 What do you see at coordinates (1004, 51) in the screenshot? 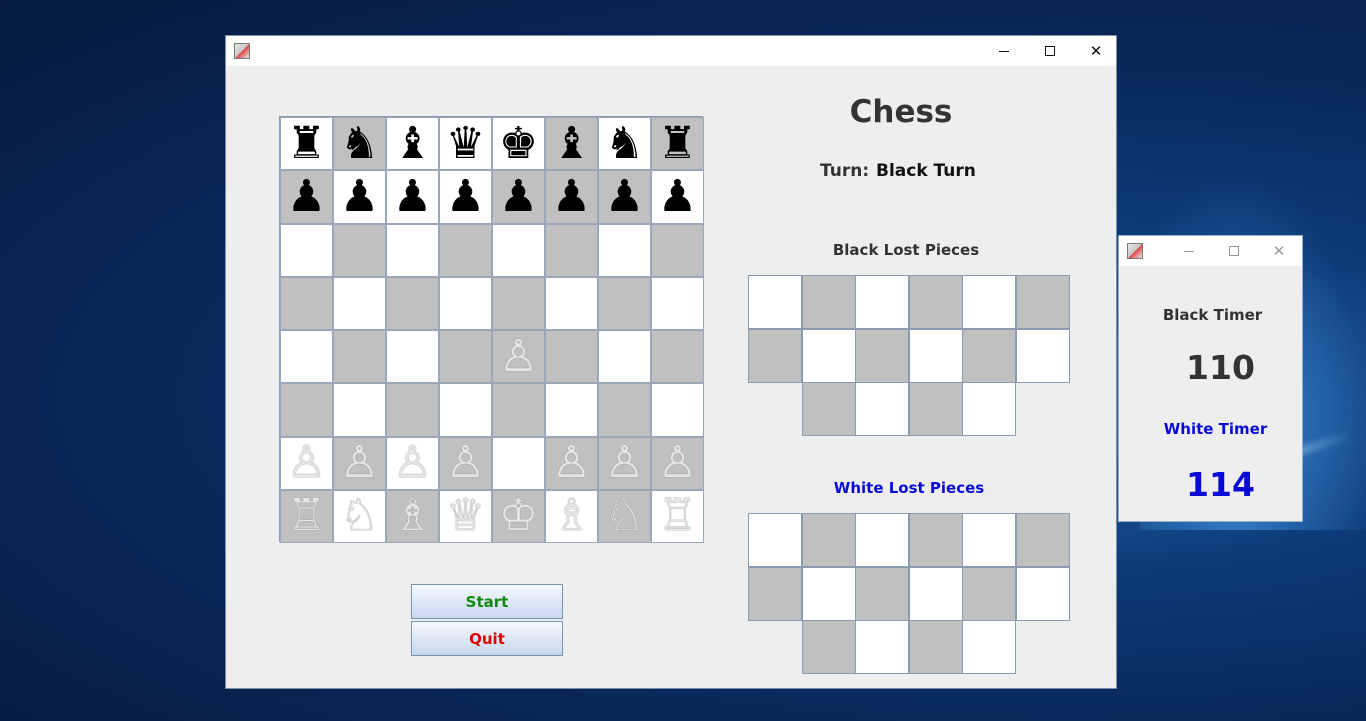
I see `minimize-button` at bounding box center [1004, 51].